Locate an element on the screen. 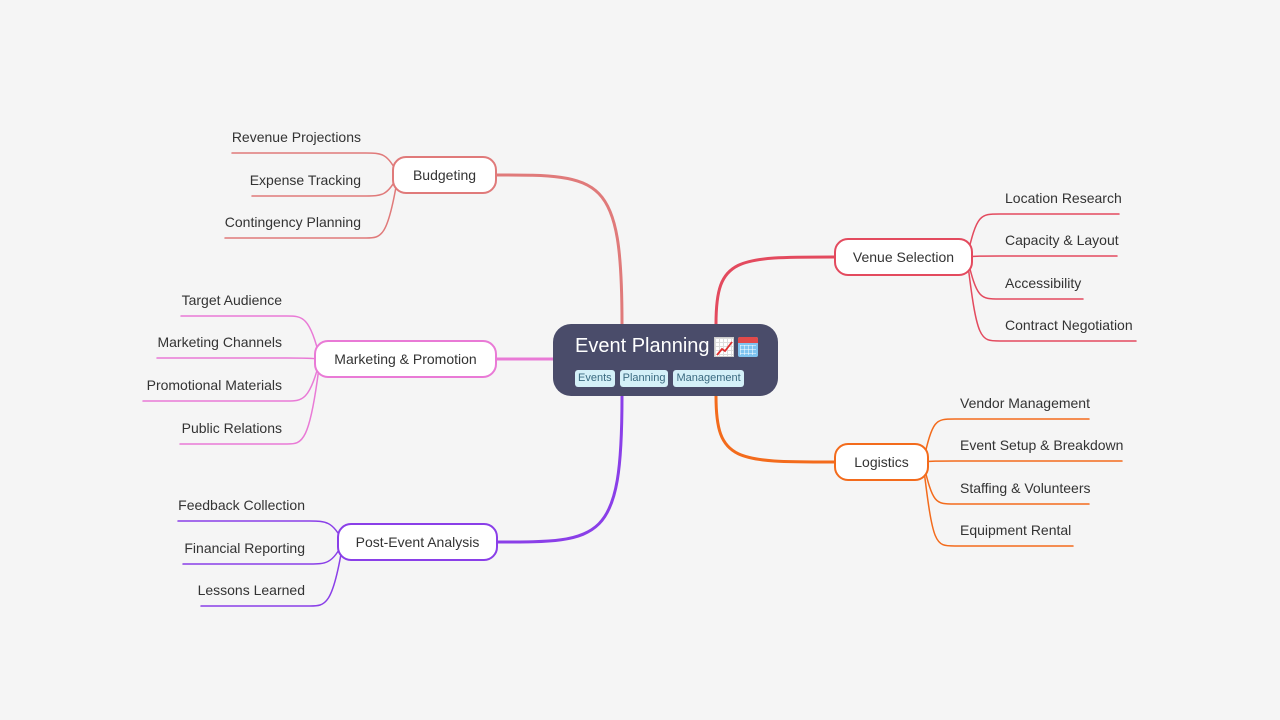  leaf-node: Equipment Rental is located at coordinates (1015, 530).